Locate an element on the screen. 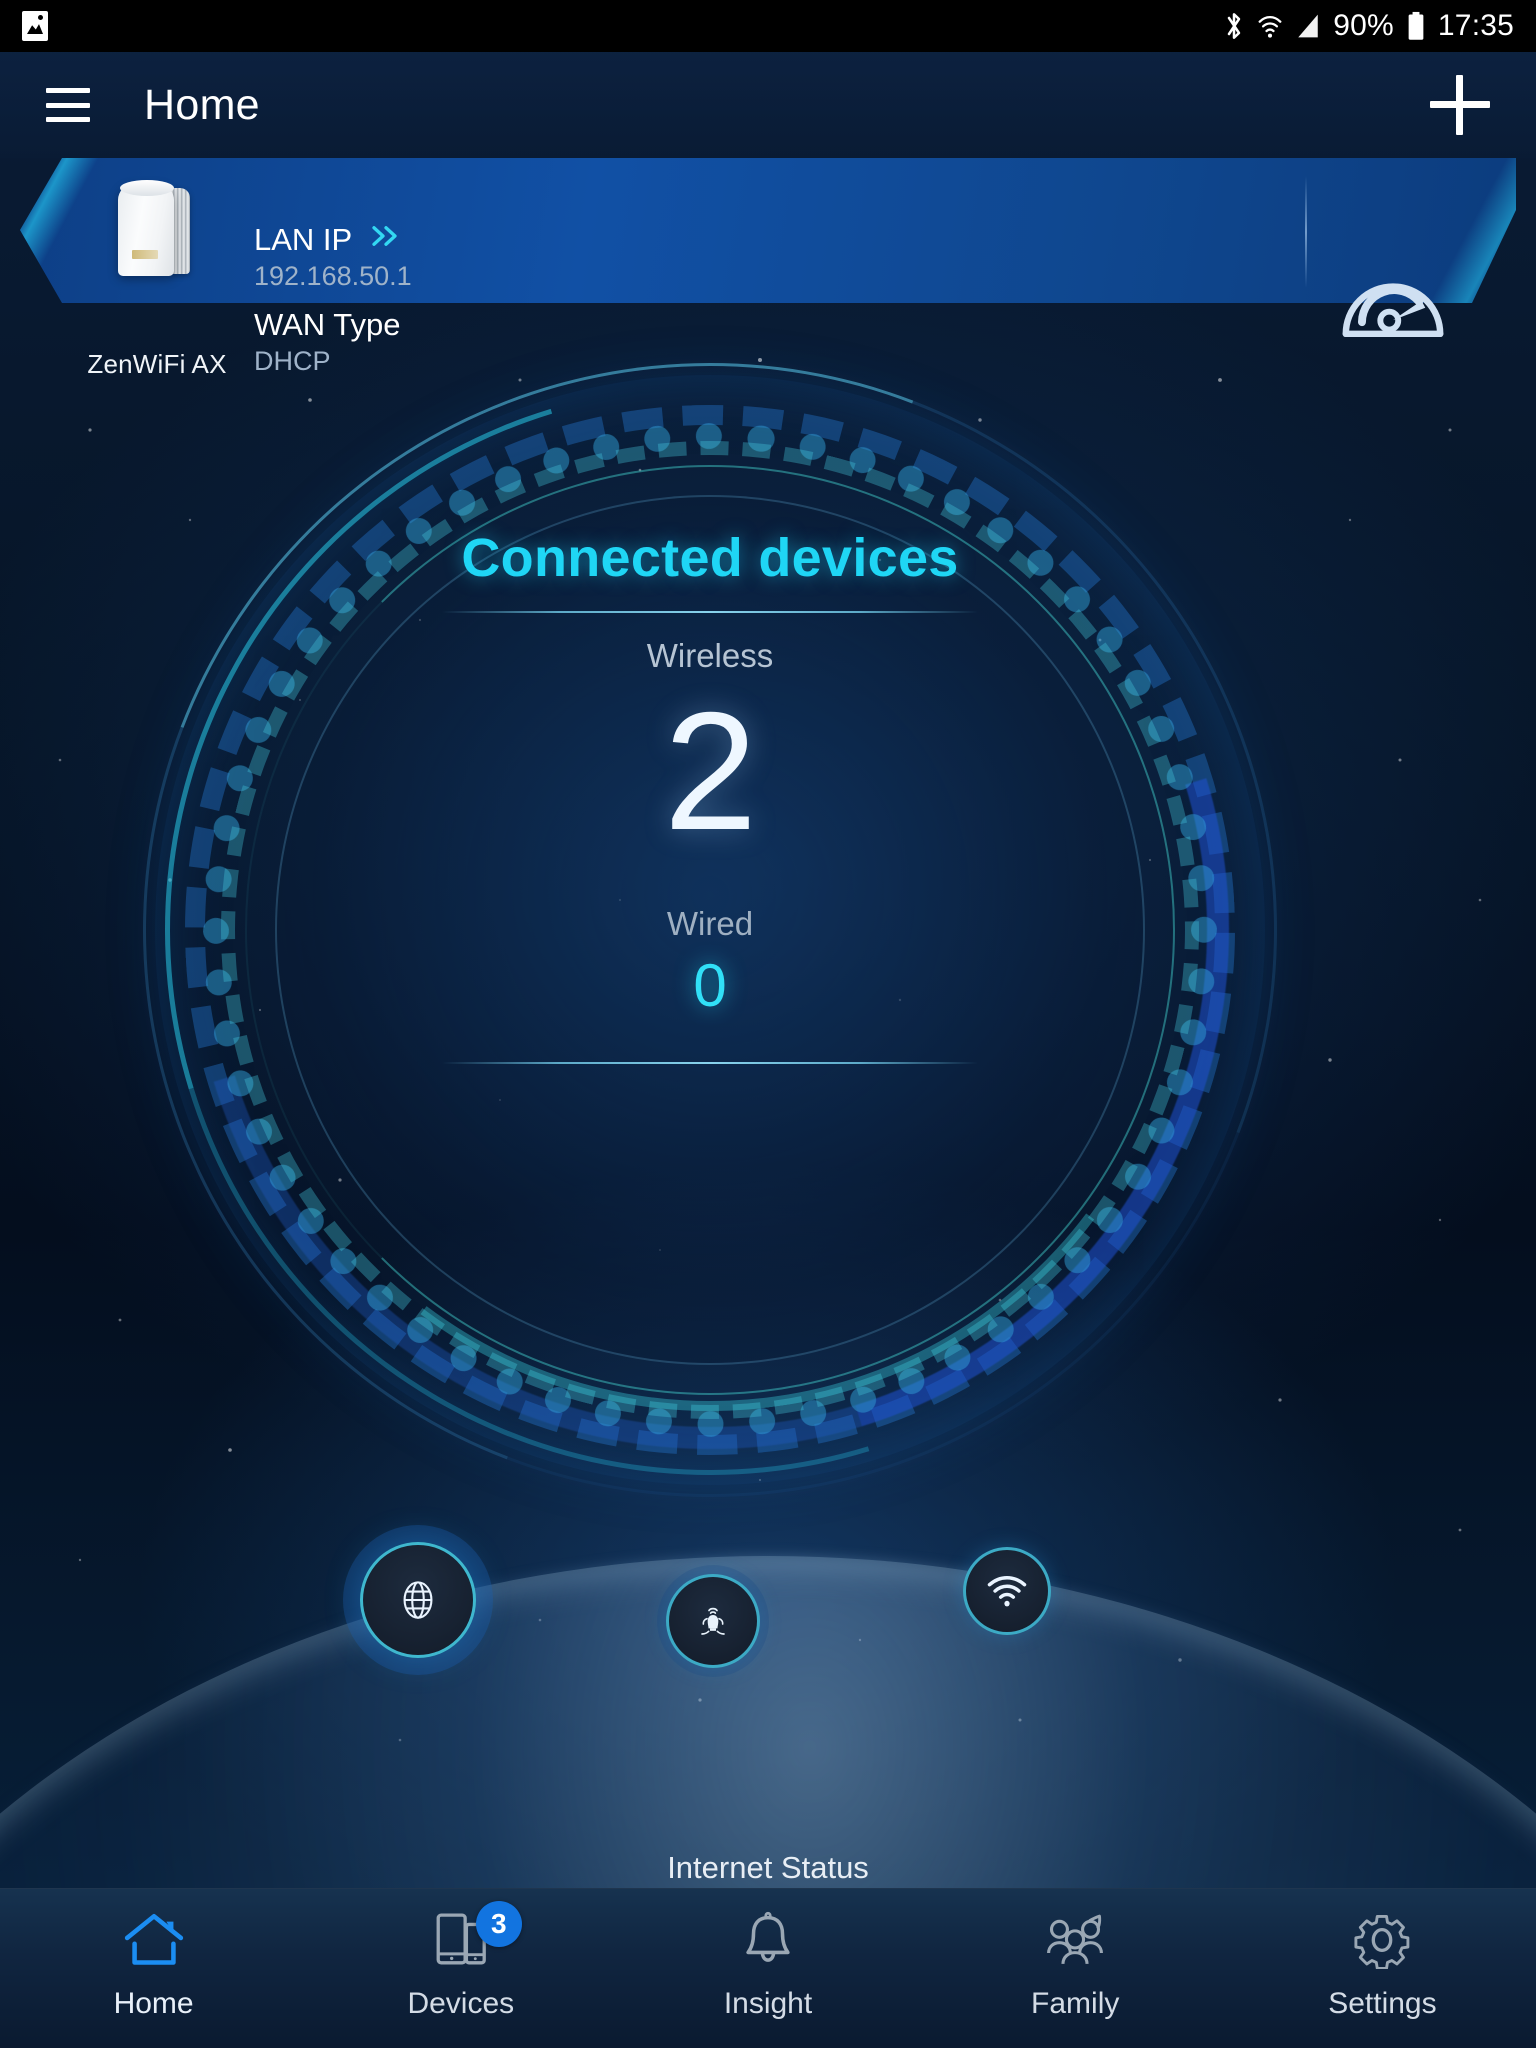  lan-ip-value: 192.168.50.1 is located at coordinates (333, 276).